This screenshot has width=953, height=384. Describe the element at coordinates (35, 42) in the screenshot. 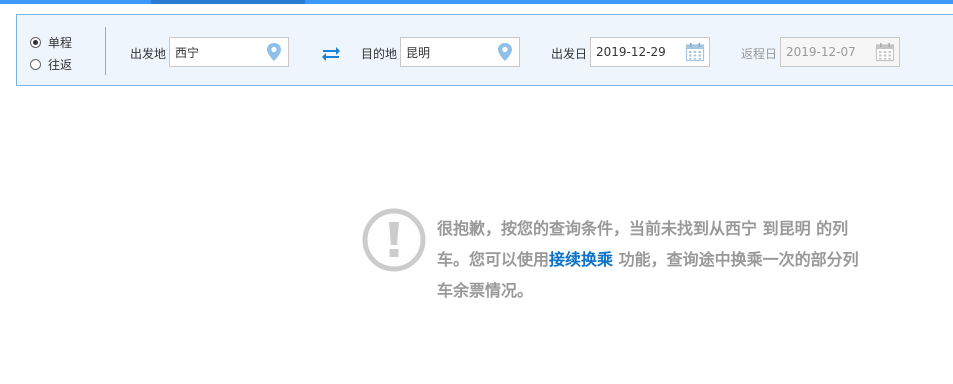

I see `one-way-radio` at that location.